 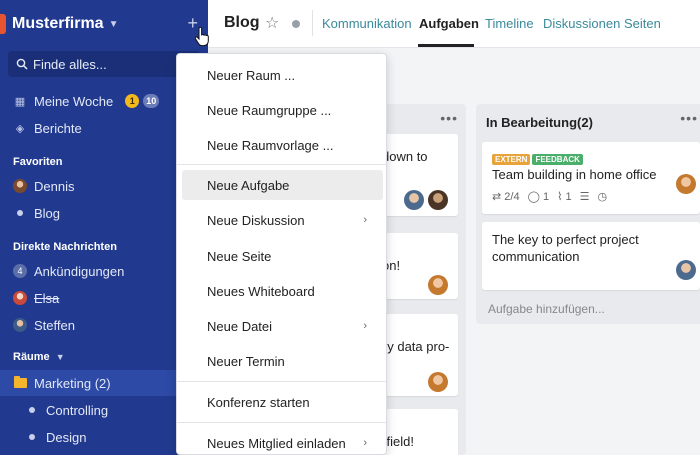 What do you see at coordinates (509, 23) in the screenshot?
I see `tab-timeline: Timeline` at bounding box center [509, 23].